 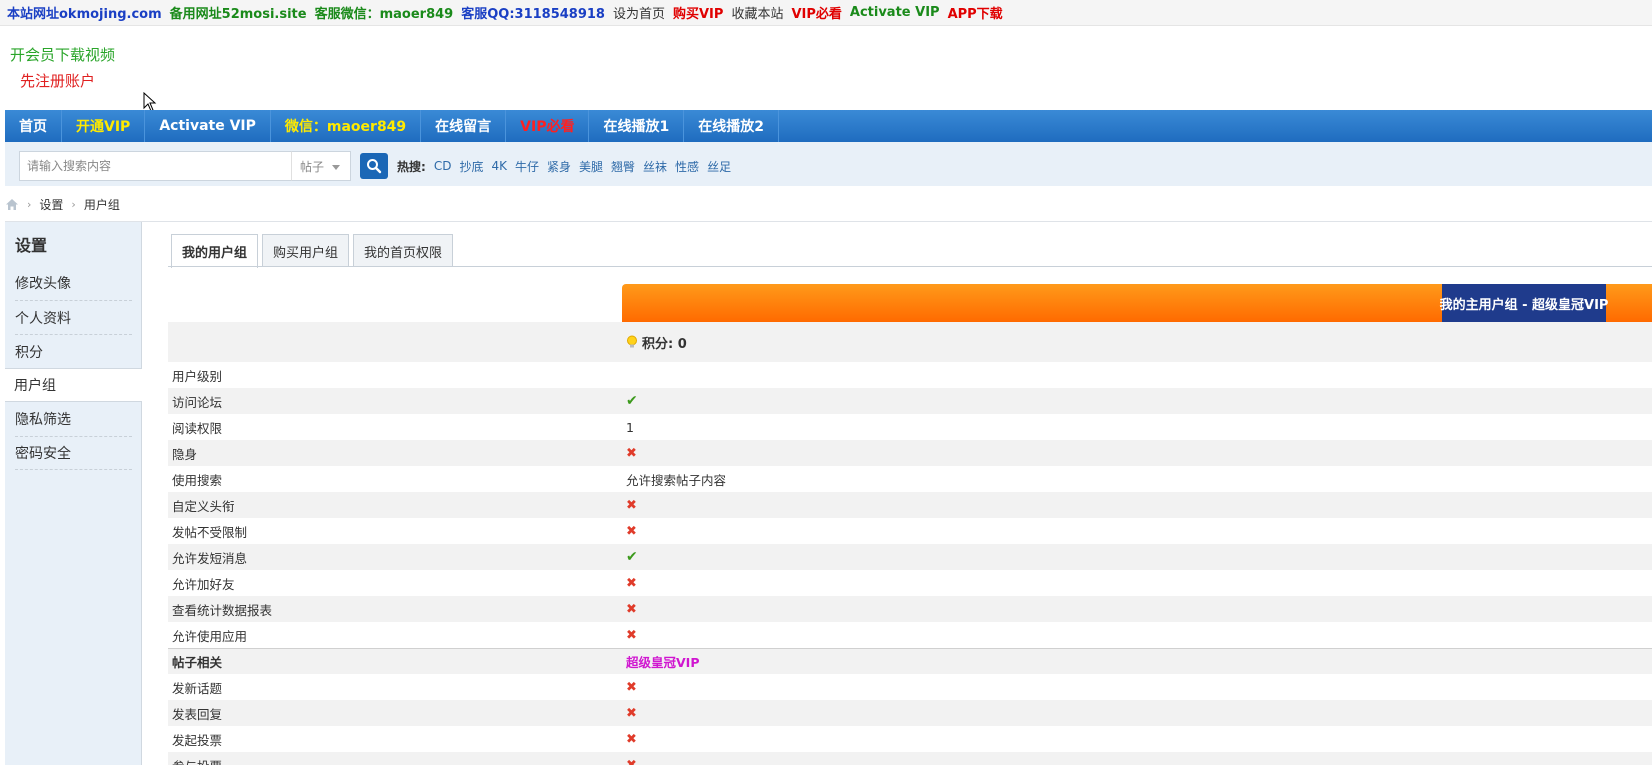 What do you see at coordinates (533, 12) in the screenshot?
I see `qq-link: 客服QQ:3118548918` at bounding box center [533, 12].